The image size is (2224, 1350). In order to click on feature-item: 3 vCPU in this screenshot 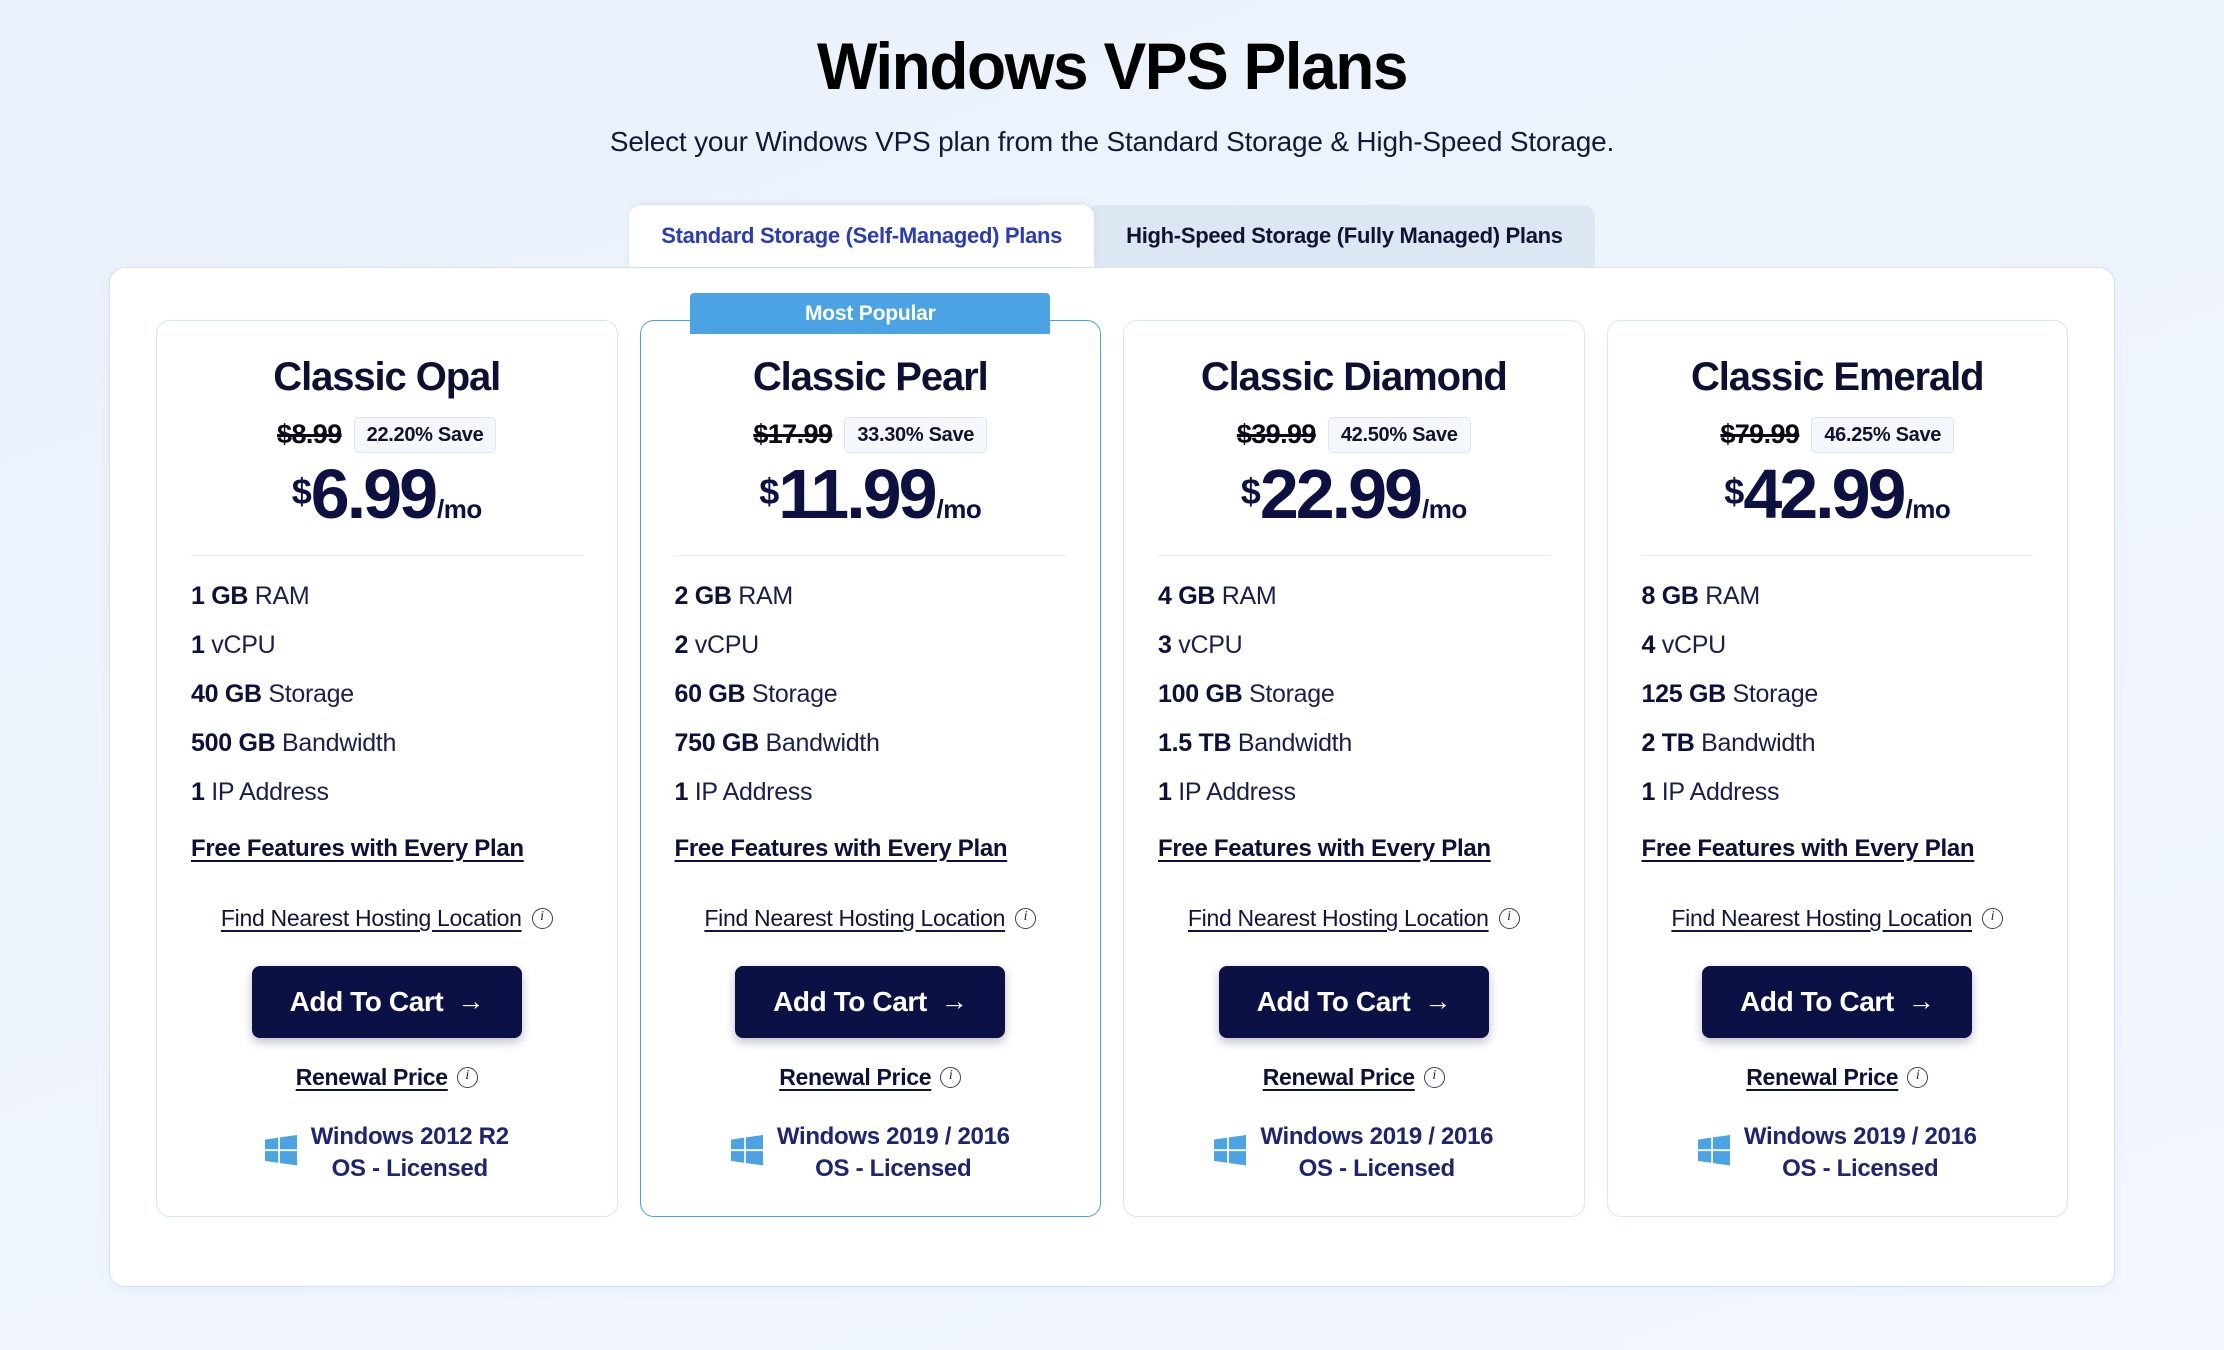, I will do `click(1200, 644)`.